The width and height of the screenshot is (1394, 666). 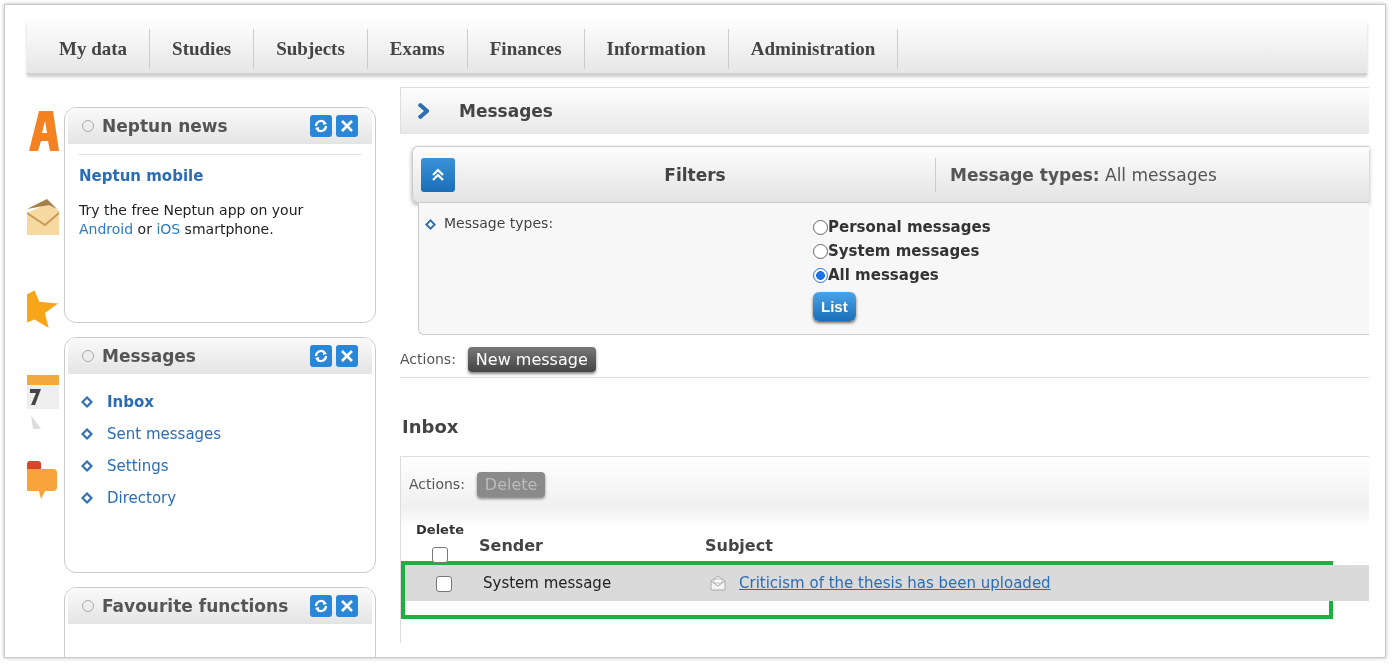 I want to click on store-link: Android, so click(x=106, y=229).